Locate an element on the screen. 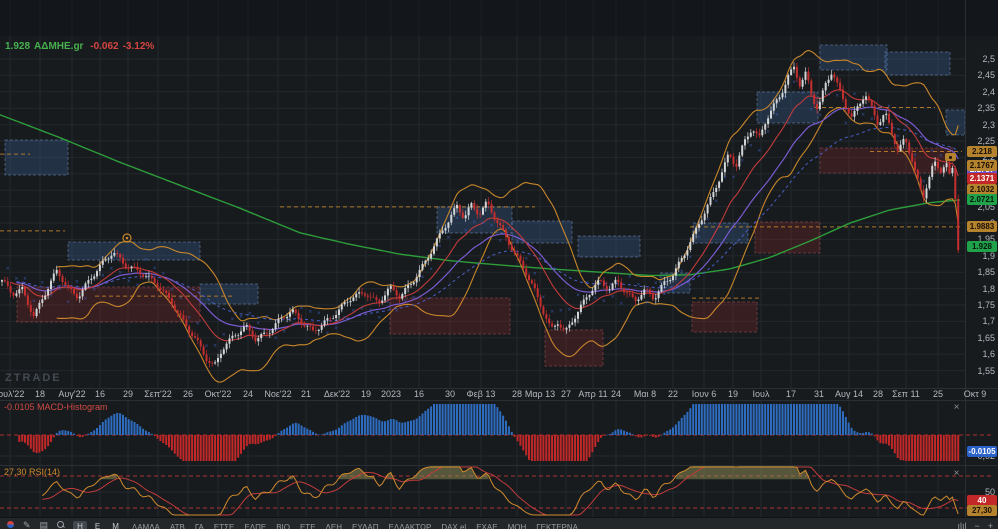 Image resolution: width=998 pixels, height=529 pixels. date-label: 18 is located at coordinates (40, 394).